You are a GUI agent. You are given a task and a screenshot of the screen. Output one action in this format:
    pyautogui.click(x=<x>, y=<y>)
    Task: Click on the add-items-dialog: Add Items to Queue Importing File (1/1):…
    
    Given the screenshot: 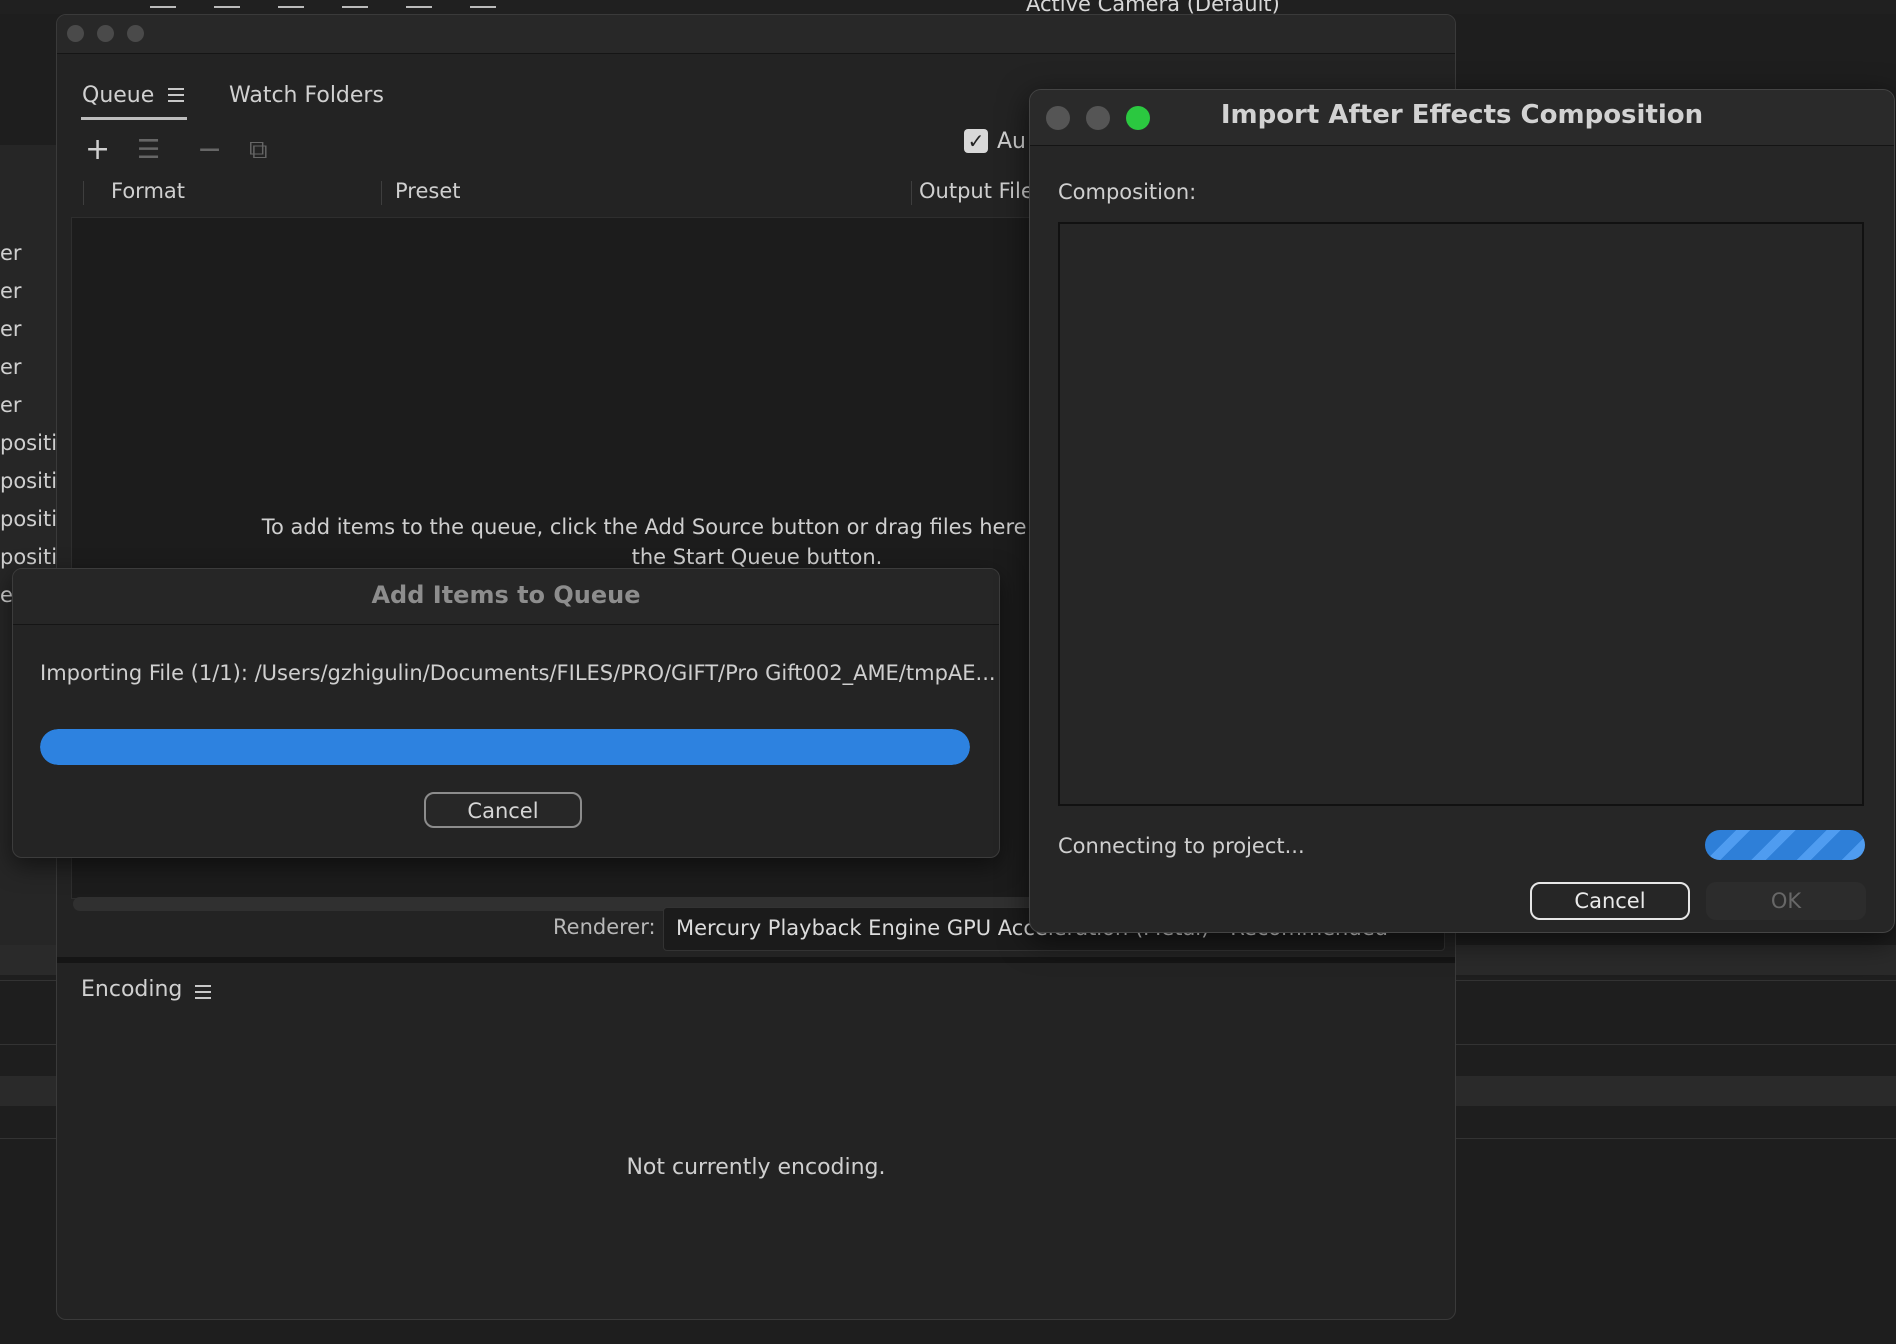 What is the action you would take?
    pyautogui.click(x=506, y=713)
    